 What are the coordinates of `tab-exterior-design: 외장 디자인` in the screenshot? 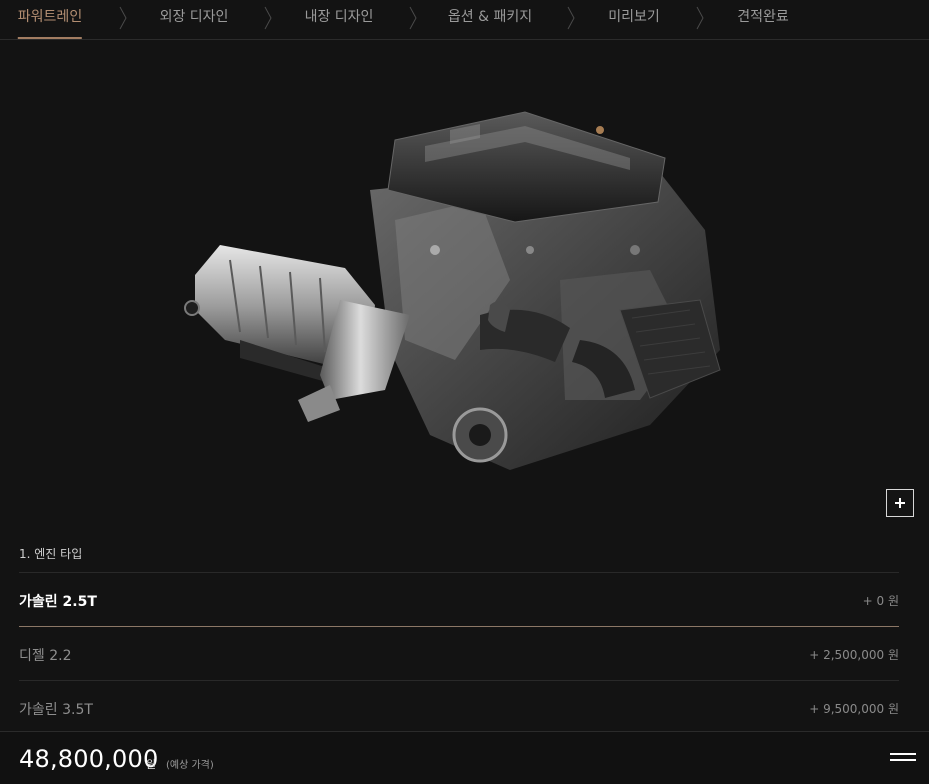 It's located at (194, 19).